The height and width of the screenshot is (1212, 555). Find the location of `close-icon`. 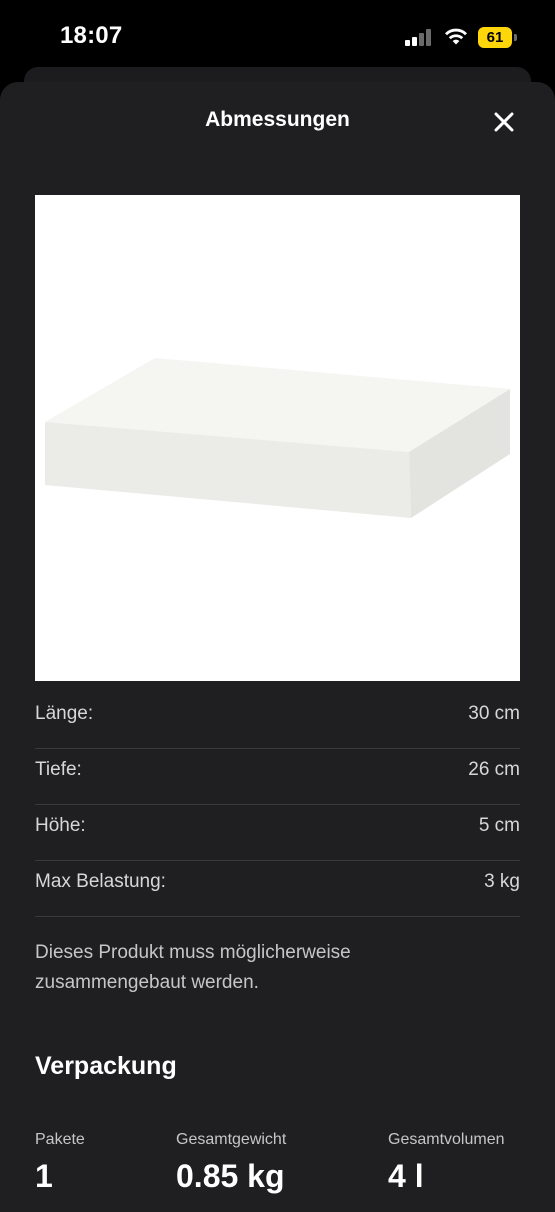

close-icon is located at coordinates (504, 122).